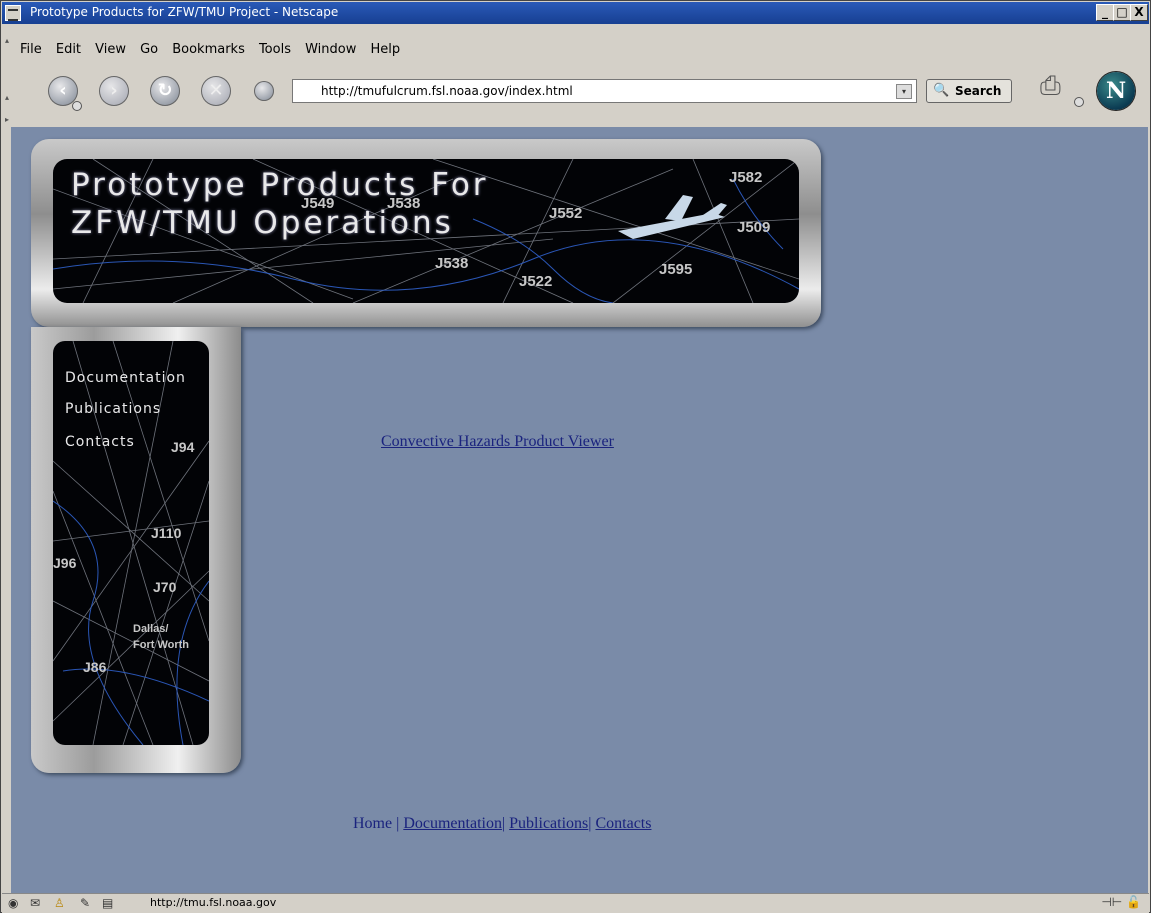 Image resolution: width=1151 pixels, height=913 pixels. What do you see at coordinates (536, 281) in the screenshot?
I see `route-label: J522` at bounding box center [536, 281].